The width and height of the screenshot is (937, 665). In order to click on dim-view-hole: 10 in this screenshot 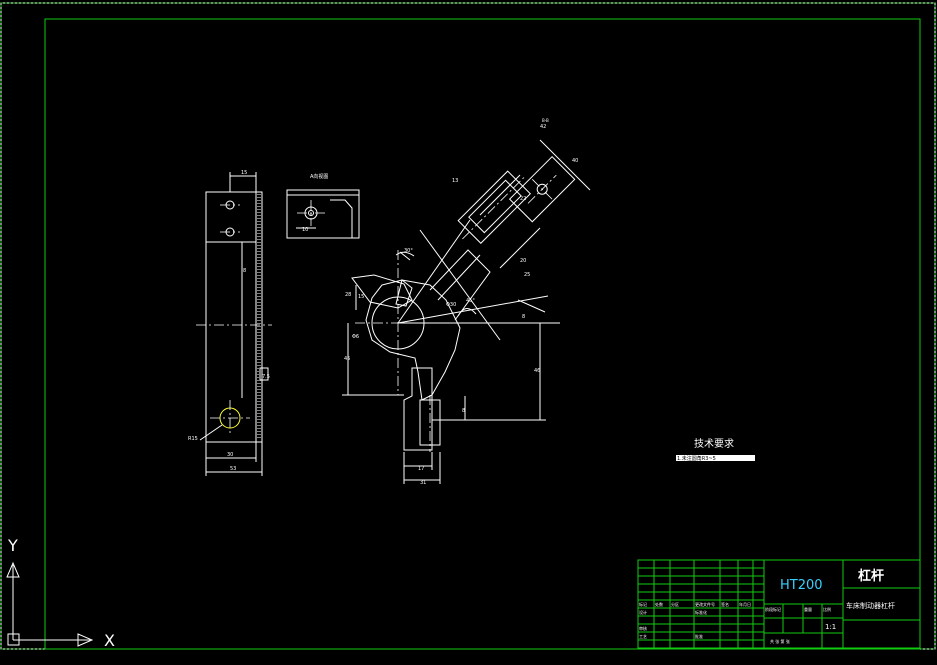, I will do `click(305, 230)`.